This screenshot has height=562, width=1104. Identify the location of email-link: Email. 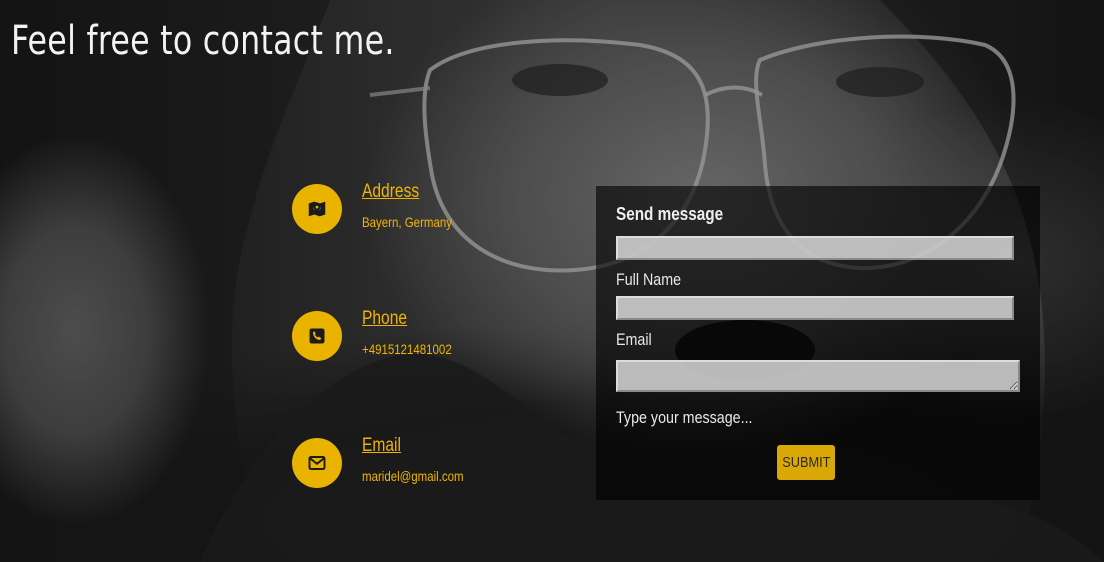
(381, 446).